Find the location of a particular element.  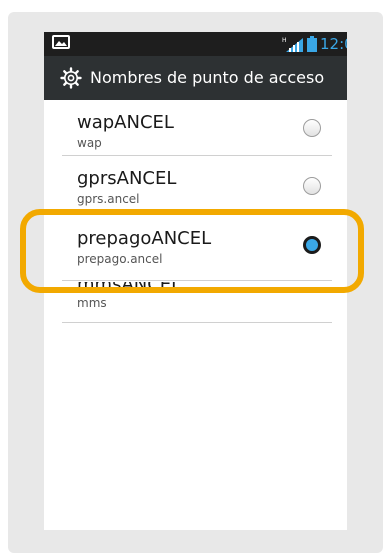

radio-button-selected is located at coordinates (312, 245).